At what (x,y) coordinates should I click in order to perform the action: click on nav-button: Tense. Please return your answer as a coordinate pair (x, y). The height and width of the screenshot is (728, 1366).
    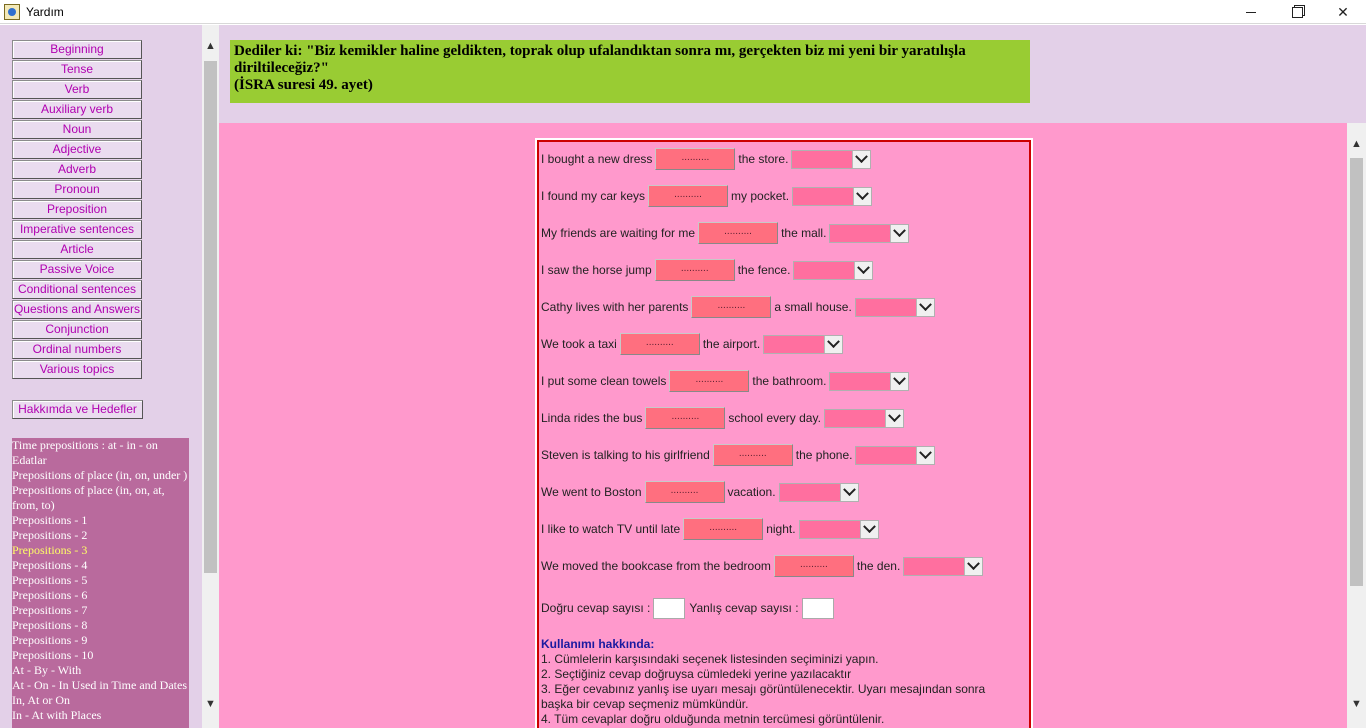
    Looking at the image, I should click on (77, 69).